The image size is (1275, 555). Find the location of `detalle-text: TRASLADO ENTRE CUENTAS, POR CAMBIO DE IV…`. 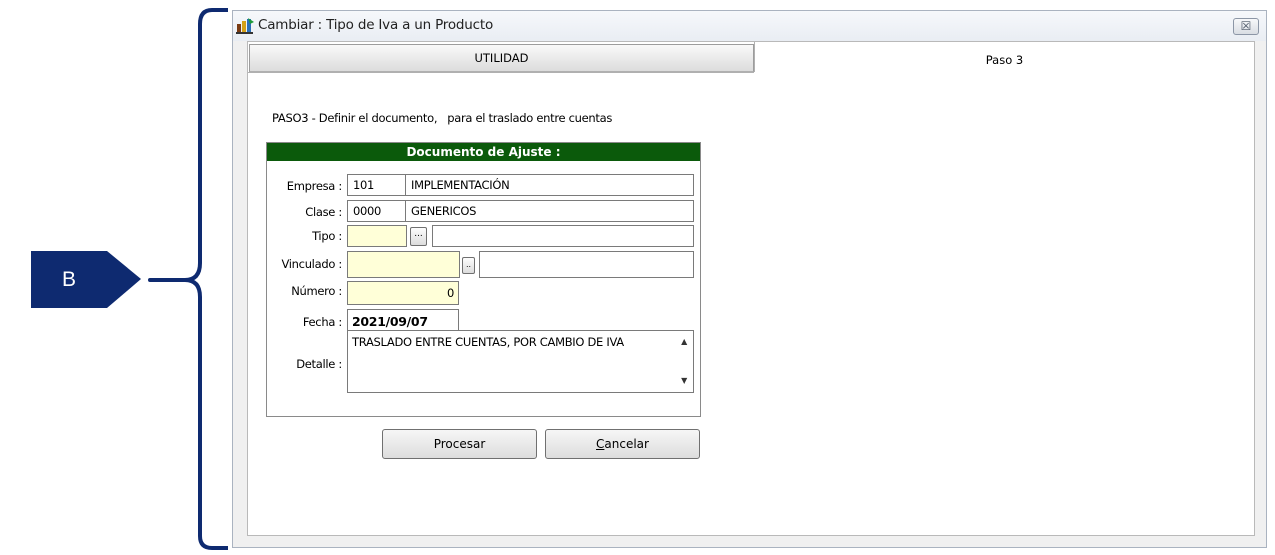

detalle-text: TRASLADO ENTRE CUENTAS, POR CAMBIO DE IV… is located at coordinates (488, 342).